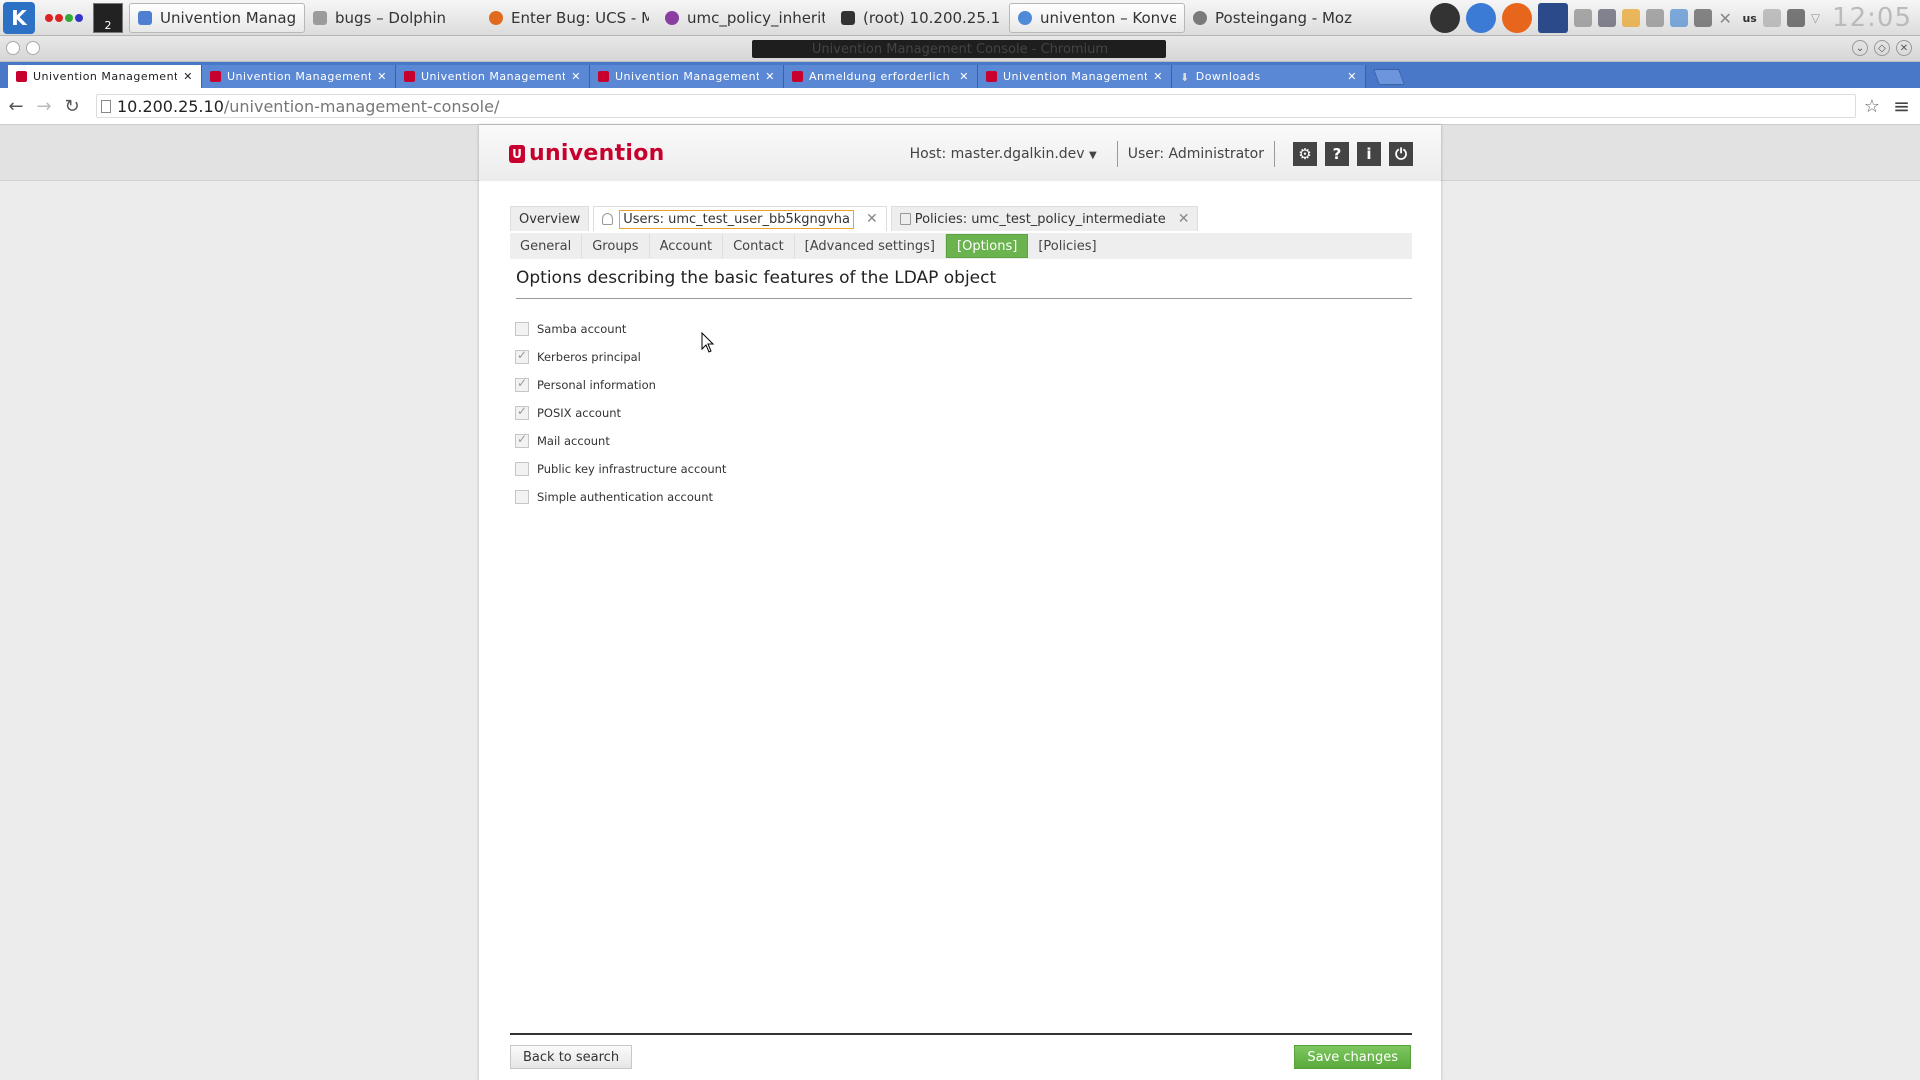 Image resolution: width=1920 pixels, height=1080 pixels. I want to click on option-personal-information: Personal information, so click(620, 385).